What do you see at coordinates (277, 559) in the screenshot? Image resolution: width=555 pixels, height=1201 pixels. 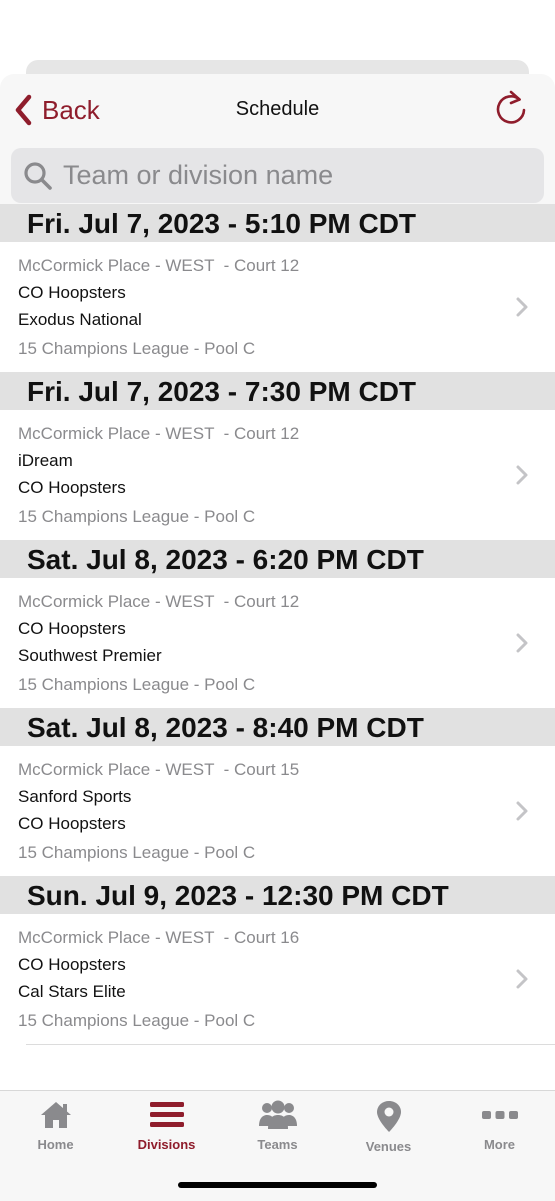 I see `date-header: Sat. Jul 8, 2023 - 6:20 PM CDT` at bounding box center [277, 559].